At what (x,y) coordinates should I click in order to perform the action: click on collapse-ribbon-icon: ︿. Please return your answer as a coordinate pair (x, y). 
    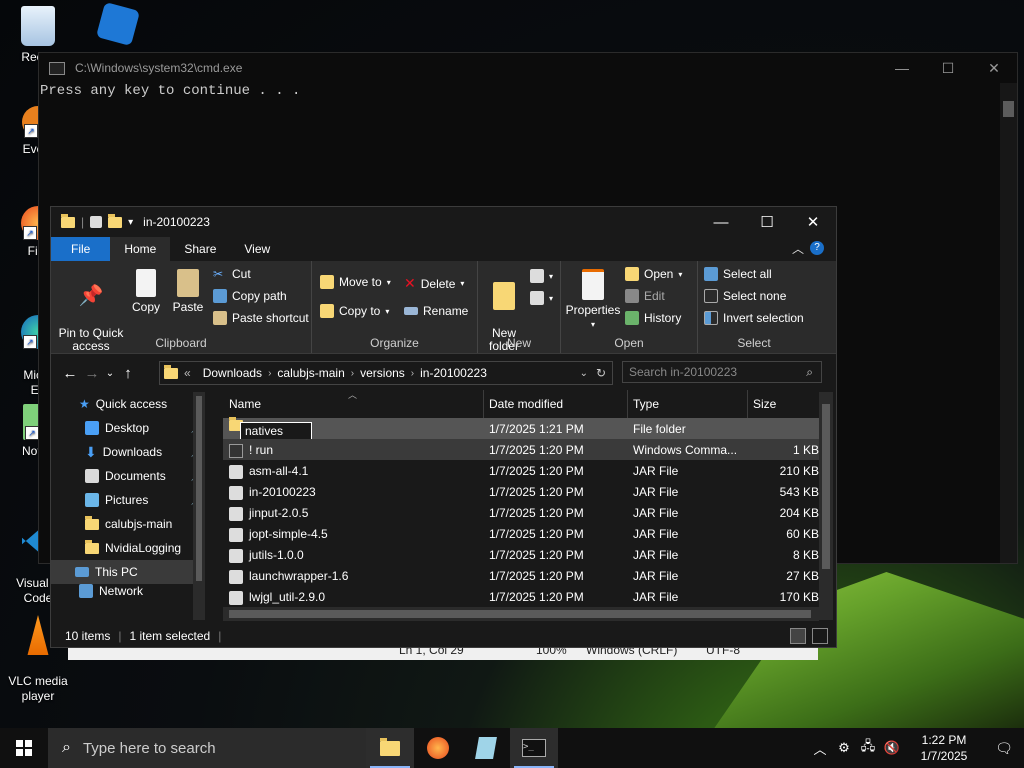
    Looking at the image, I should click on (798, 248).